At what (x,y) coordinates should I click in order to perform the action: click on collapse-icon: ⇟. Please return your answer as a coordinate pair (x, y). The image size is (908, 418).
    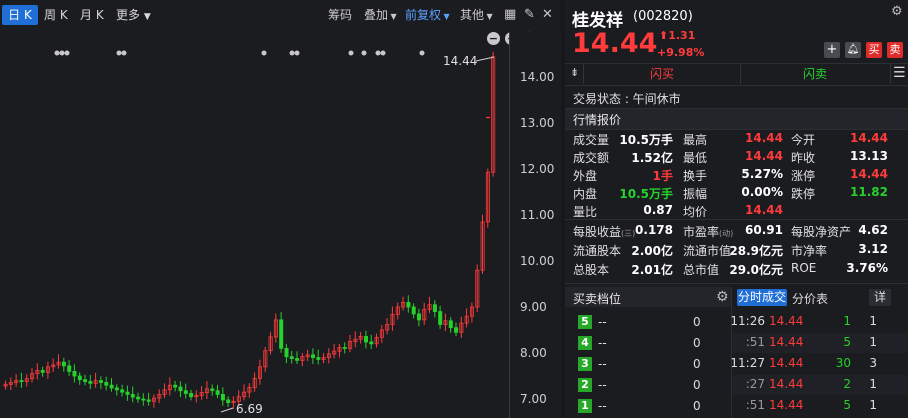
    Looking at the image, I should click on (574, 72).